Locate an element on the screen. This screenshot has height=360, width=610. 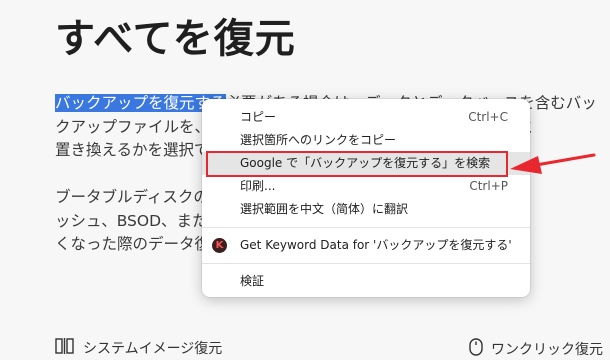
menu-item-copy-link: 選択箇所へのリンクをコピー is located at coordinates (366, 140).